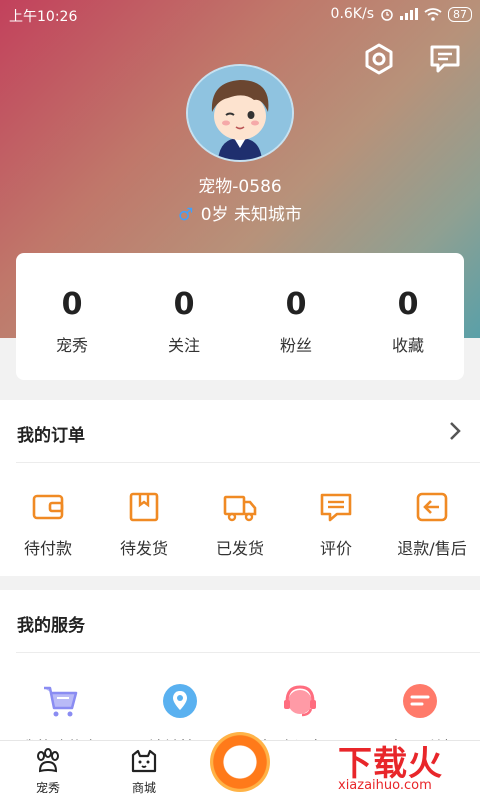  Describe the element at coordinates (71, 345) in the screenshot. I see `stat-label: 宠秀` at that location.